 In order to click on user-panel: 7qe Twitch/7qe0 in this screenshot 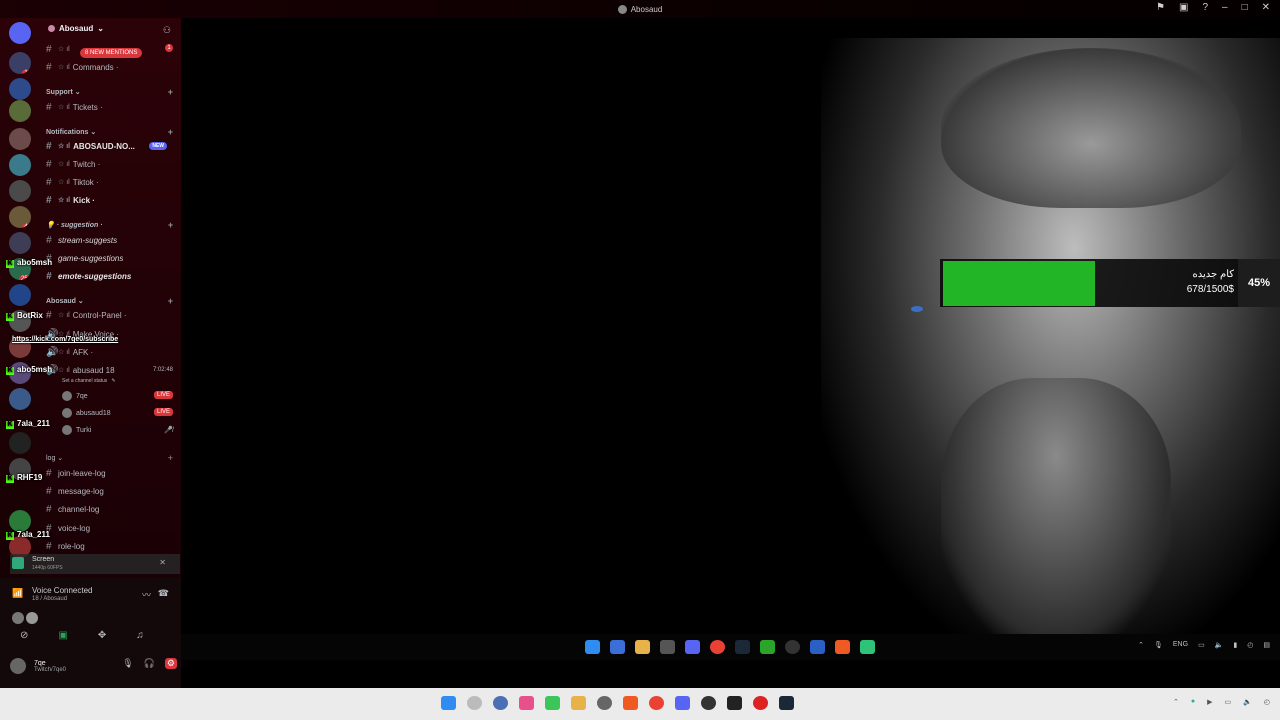, I will do `click(38, 666)`.